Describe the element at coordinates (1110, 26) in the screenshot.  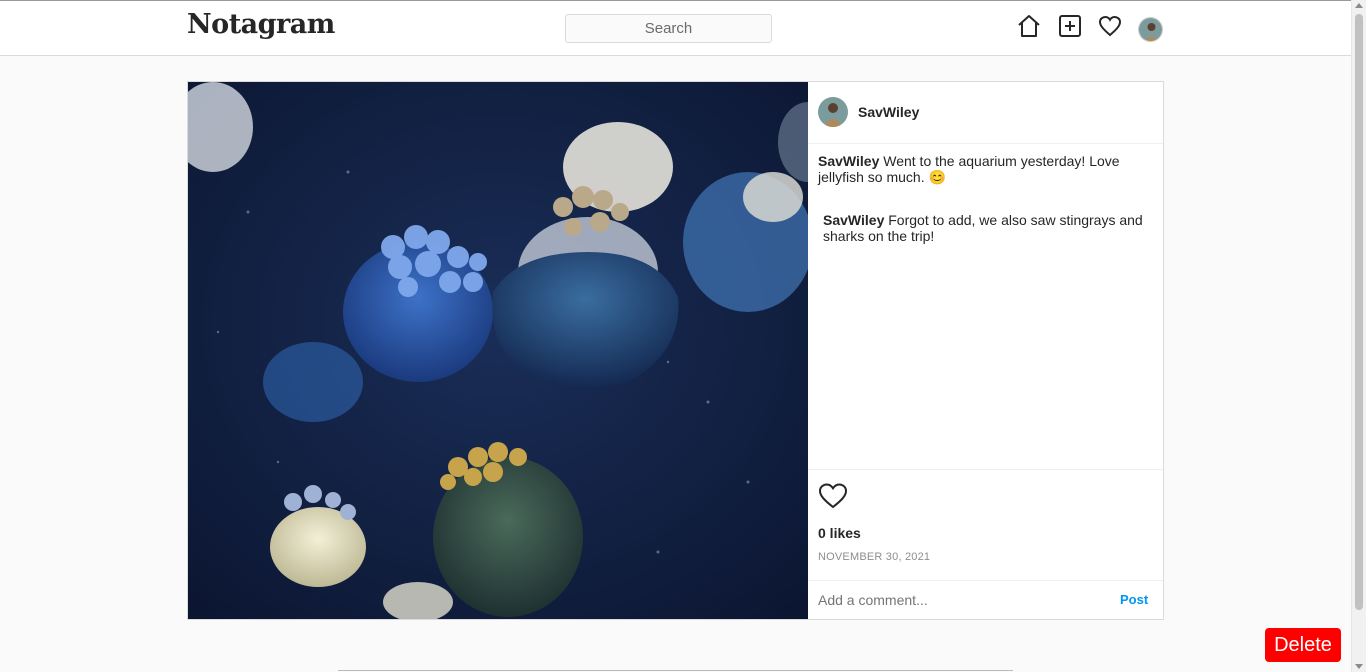
I see `heart-icon` at that location.